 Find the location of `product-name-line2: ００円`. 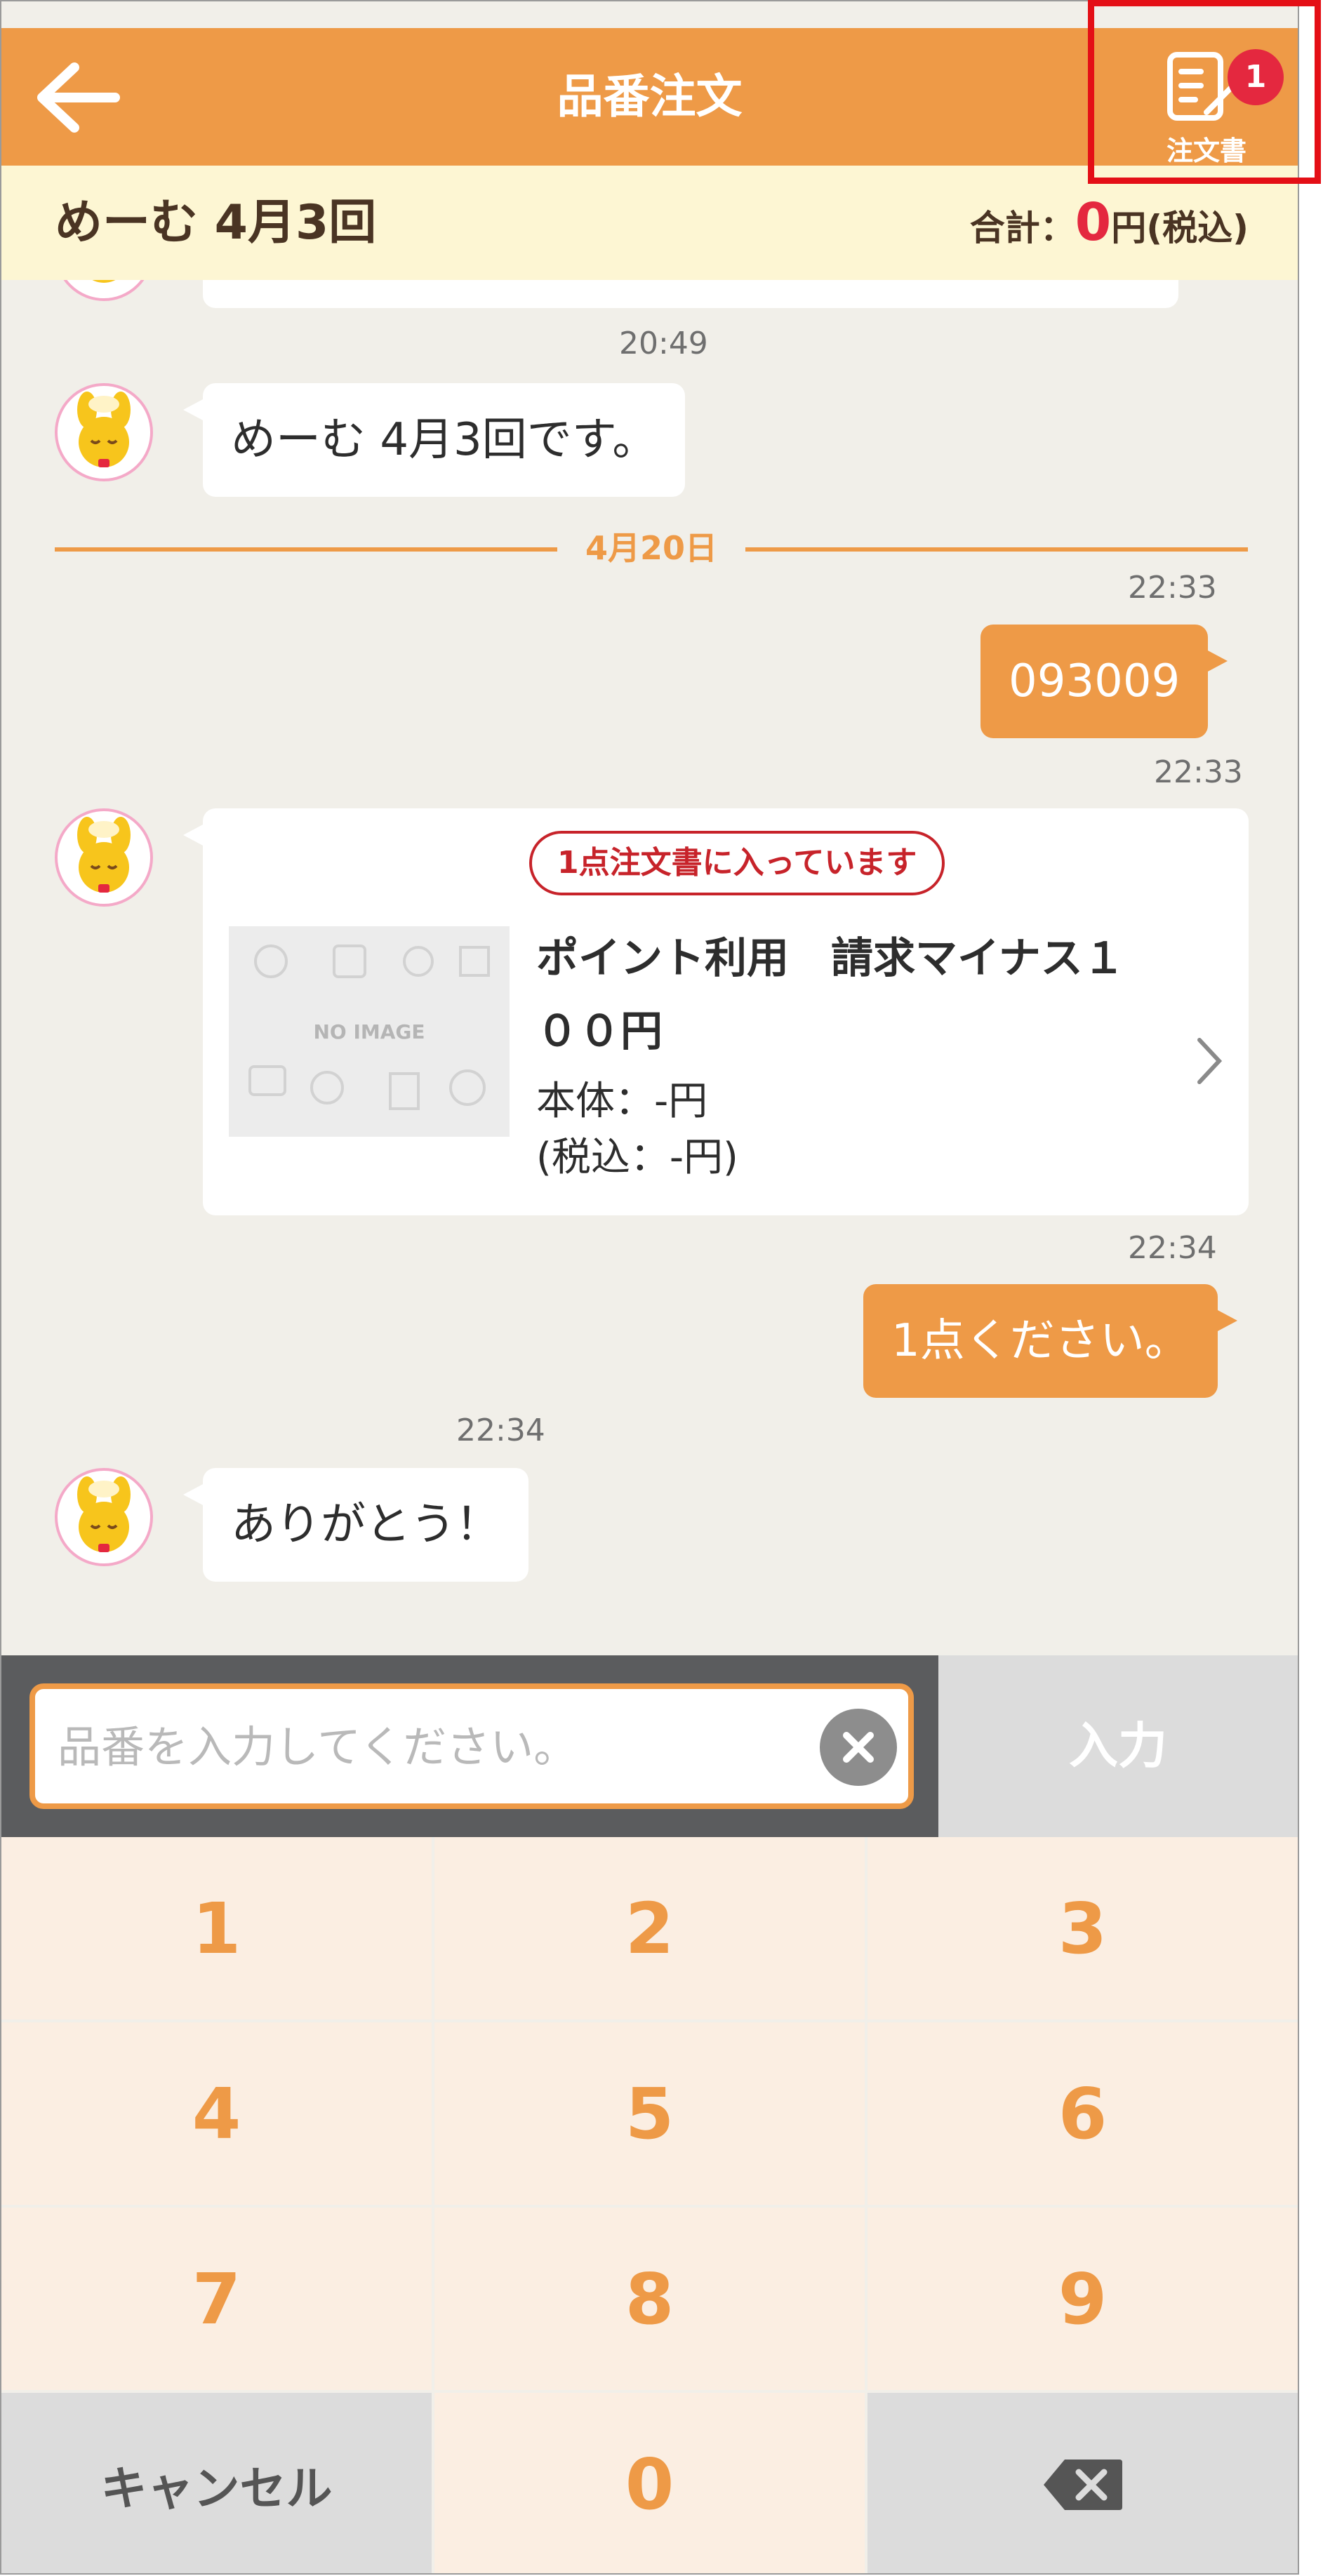

product-name-line2: ００円 is located at coordinates (599, 1031).